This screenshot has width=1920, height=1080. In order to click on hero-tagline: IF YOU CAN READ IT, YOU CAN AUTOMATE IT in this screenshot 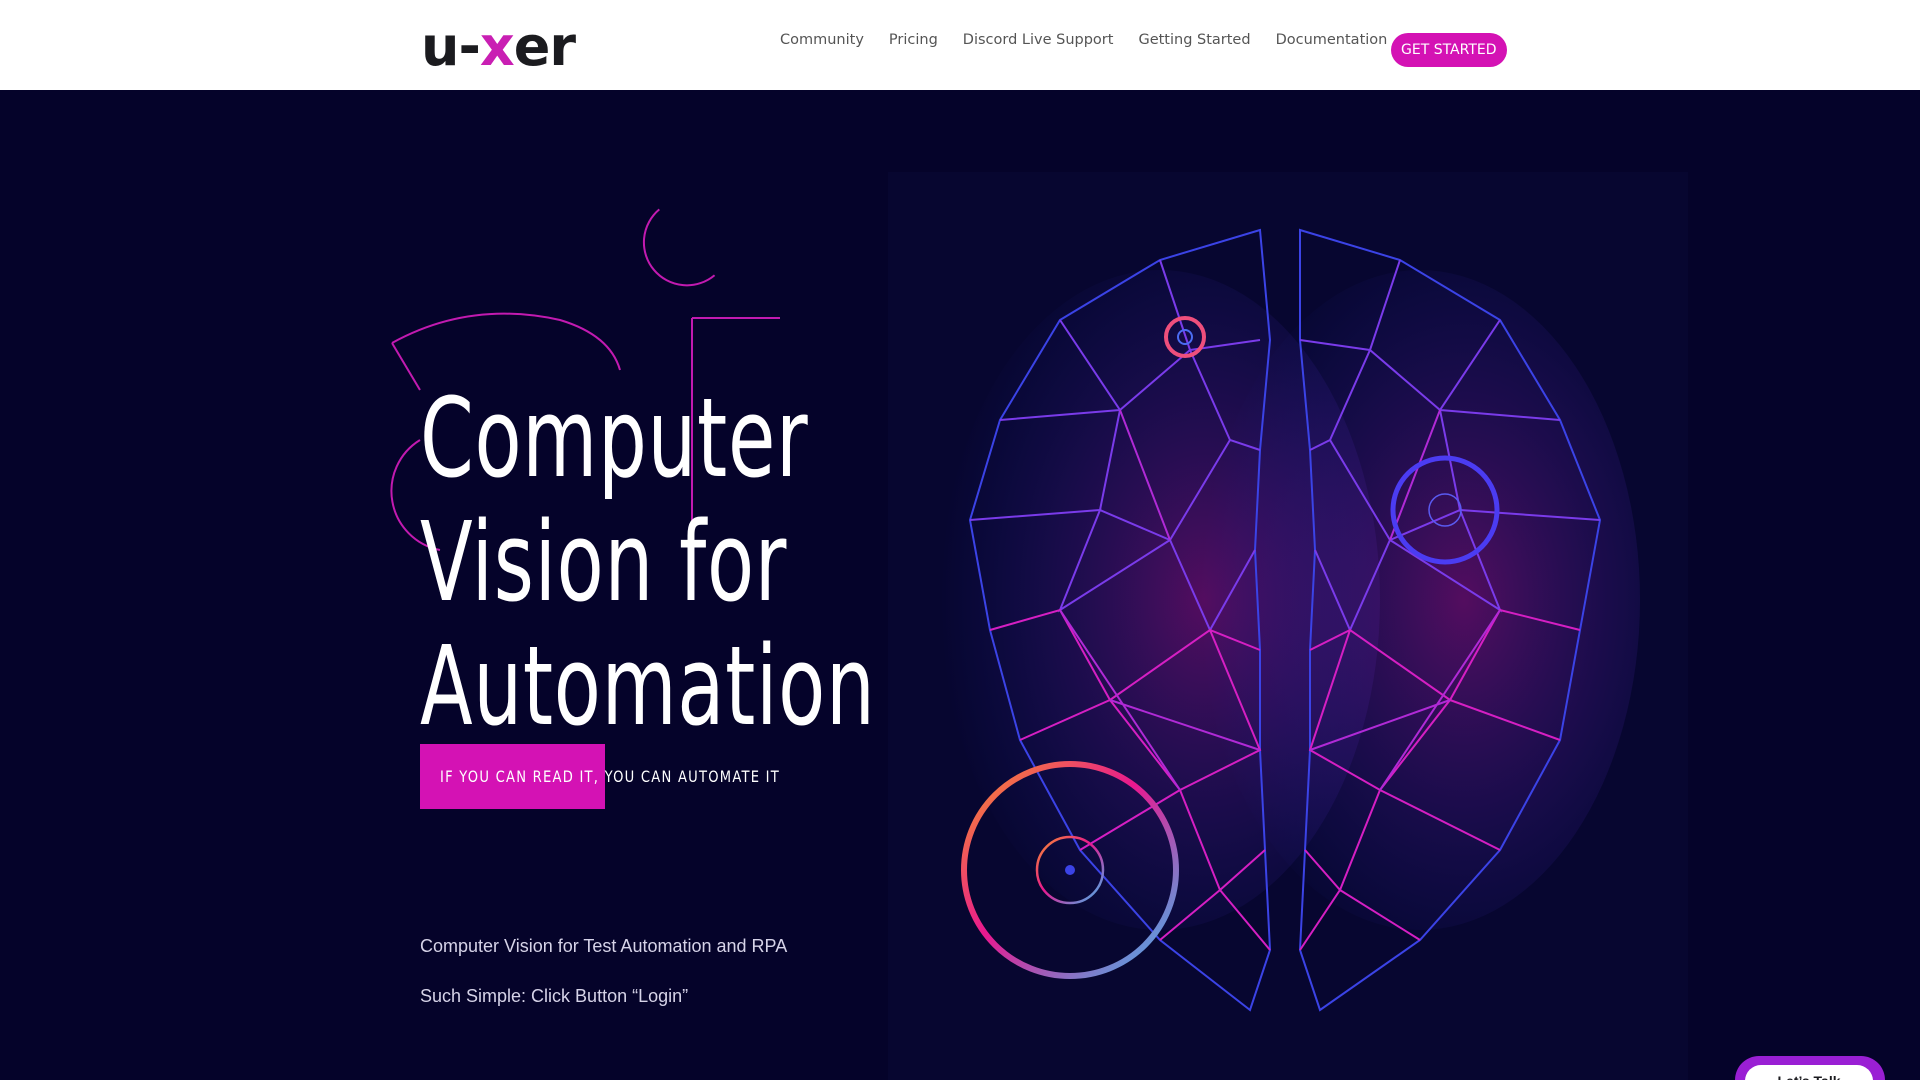, I will do `click(610, 776)`.